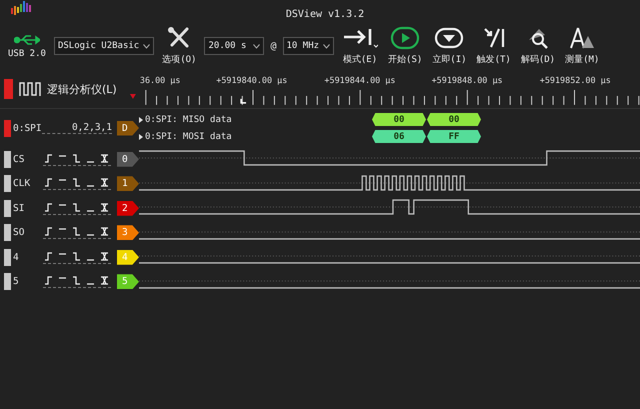 The height and width of the screenshot is (409, 640). Describe the element at coordinates (189, 137) in the screenshot. I see `decoder-row-label: 0:SPI: MOSI data` at that location.